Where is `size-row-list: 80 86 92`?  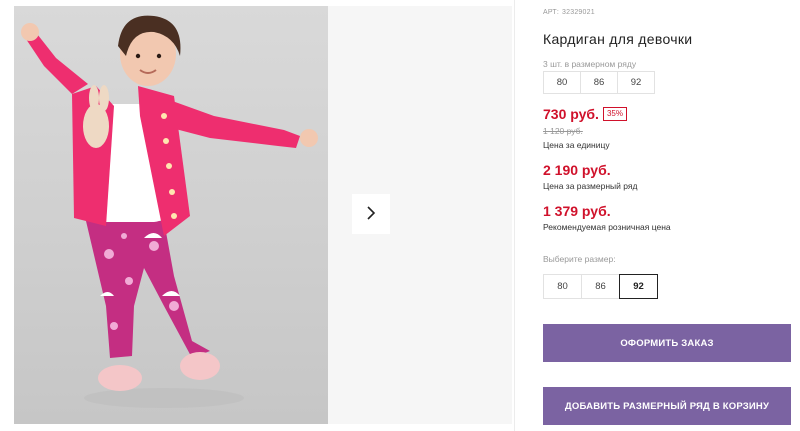
size-row-list: 80 86 92 is located at coordinates (599, 82).